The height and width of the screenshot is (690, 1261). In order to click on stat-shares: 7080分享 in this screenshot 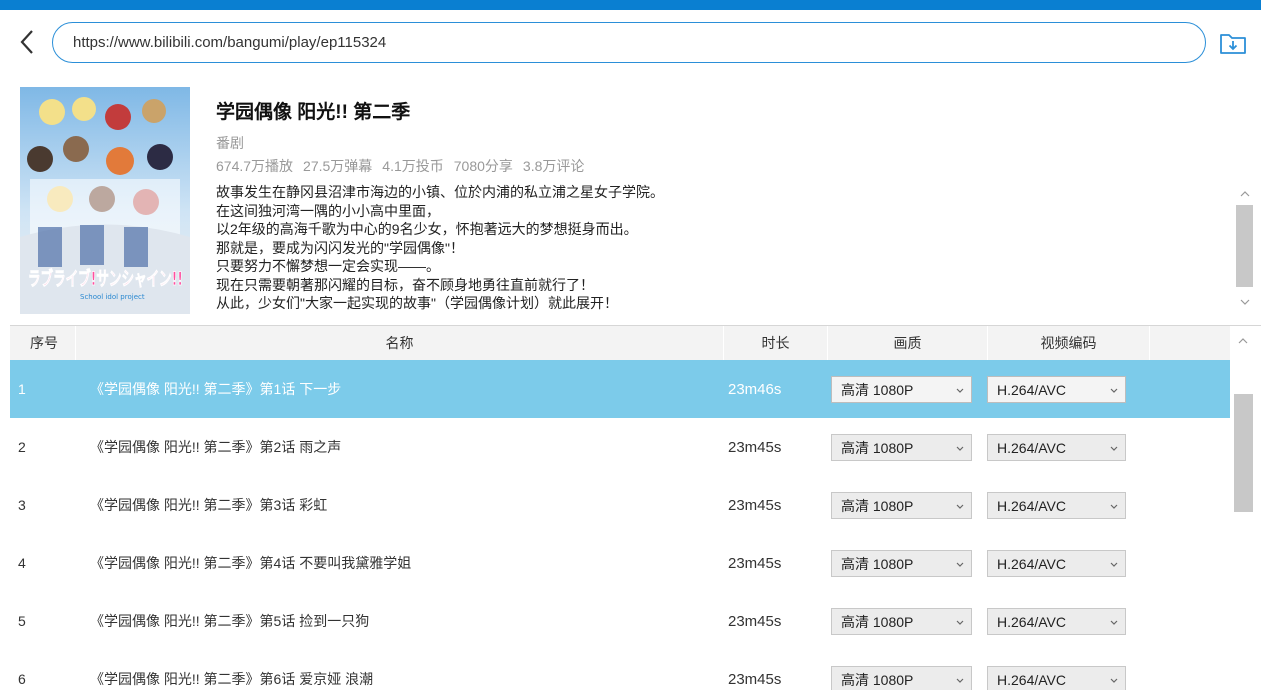, I will do `click(483, 166)`.